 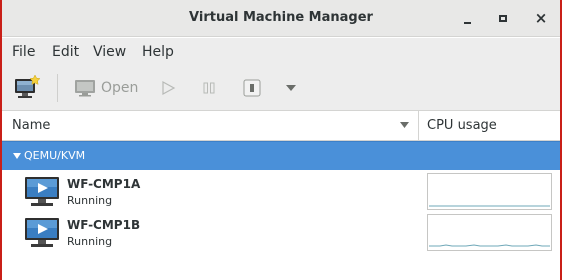 What do you see at coordinates (104, 225) in the screenshot?
I see `vm-name: WF-CMP1B` at bounding box center [104, 225].